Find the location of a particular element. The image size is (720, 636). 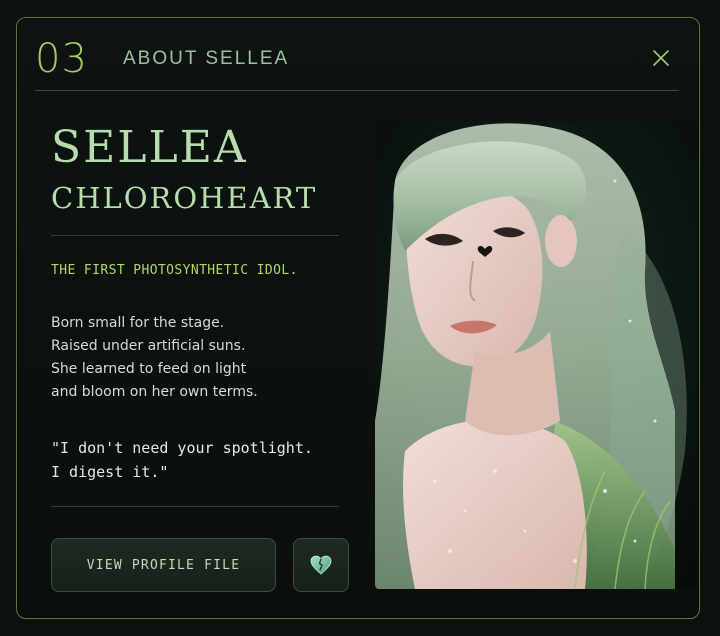

heart-icon is located at coordinates (321, 565).